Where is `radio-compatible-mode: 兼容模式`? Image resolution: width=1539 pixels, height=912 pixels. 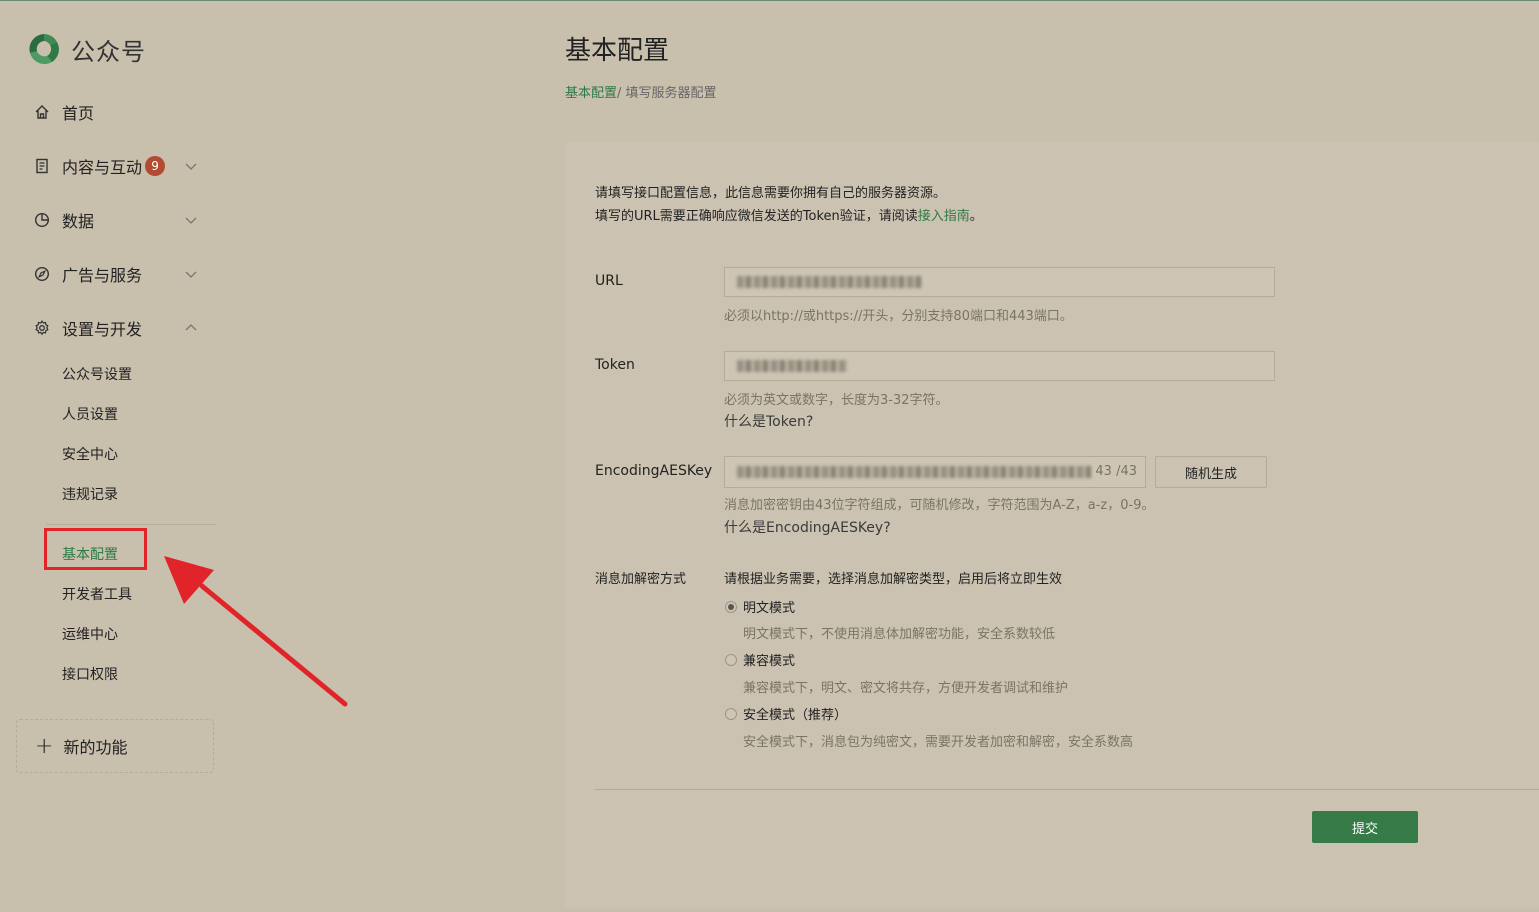
radio-compatible-mode: 兼容模式 is located at coordinates (760, 659).